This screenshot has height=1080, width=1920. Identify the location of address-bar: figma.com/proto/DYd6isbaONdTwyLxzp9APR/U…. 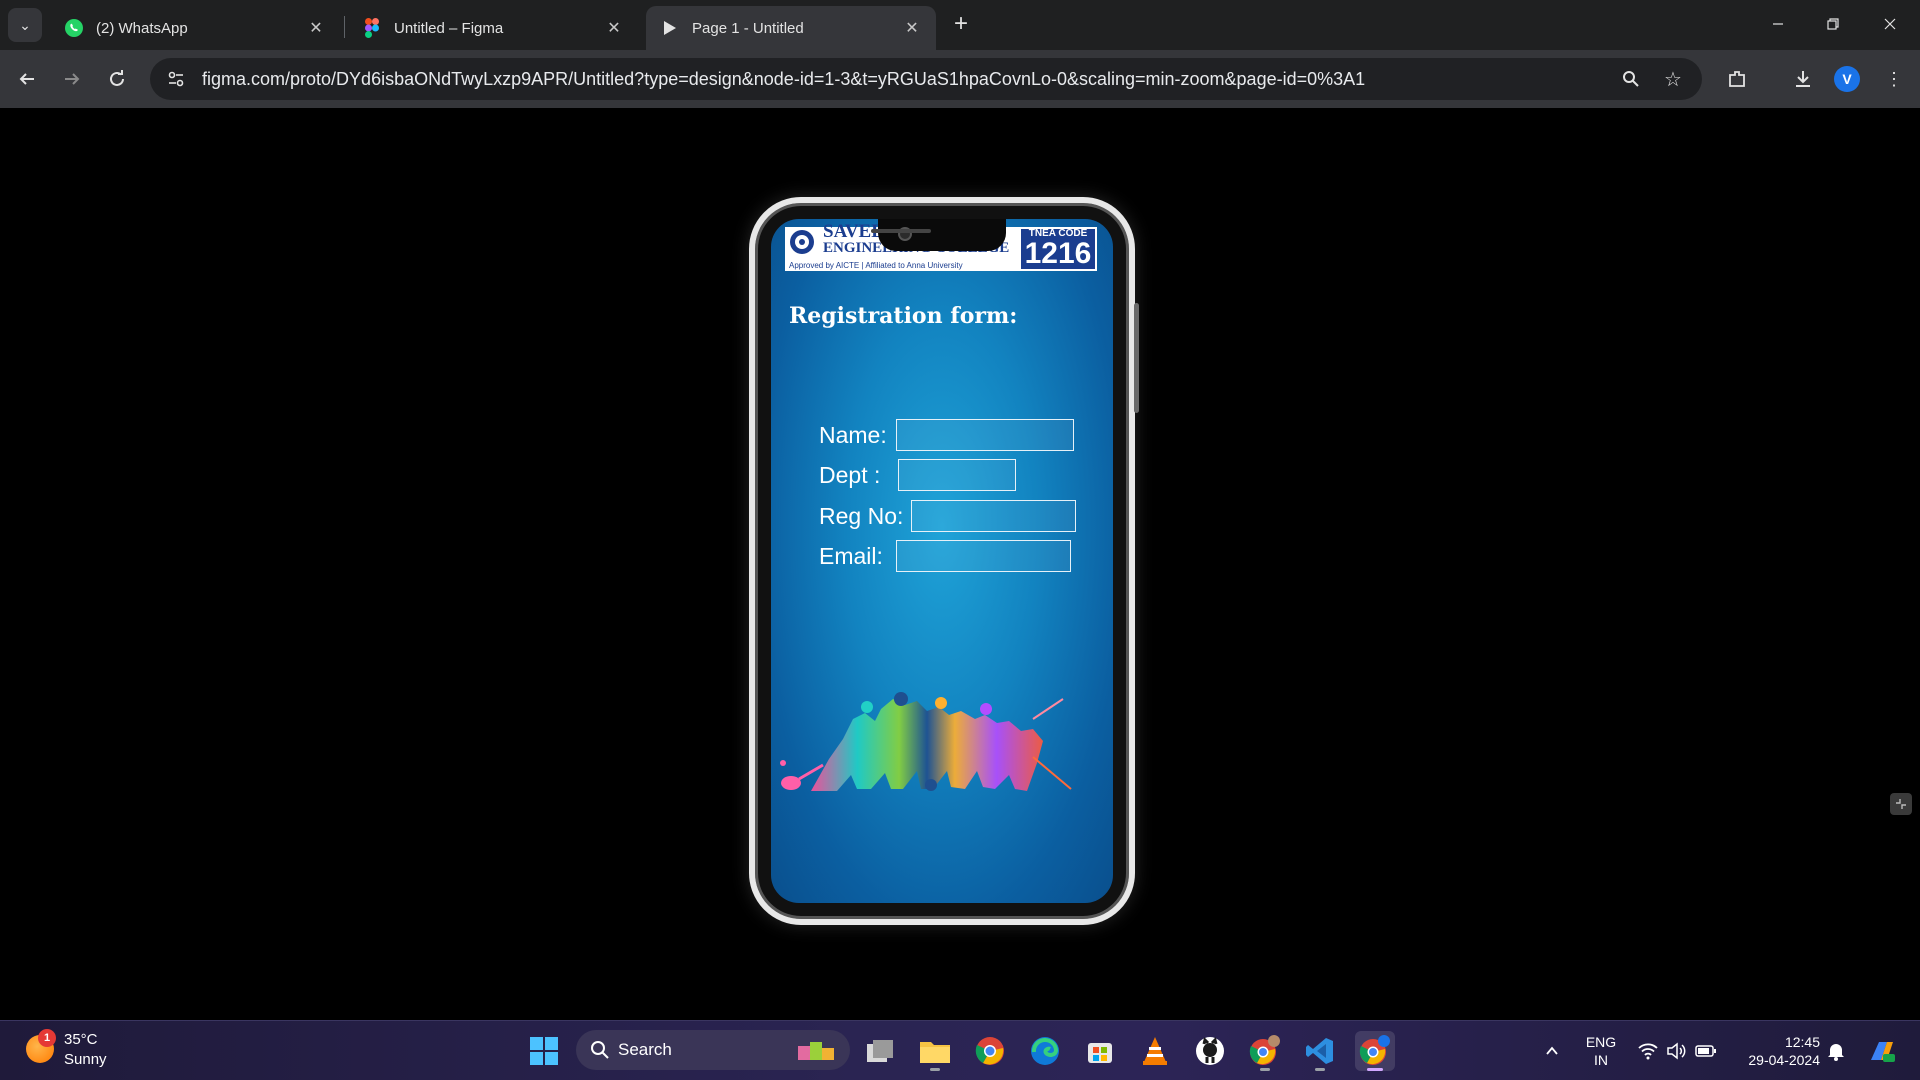
(926, 79).